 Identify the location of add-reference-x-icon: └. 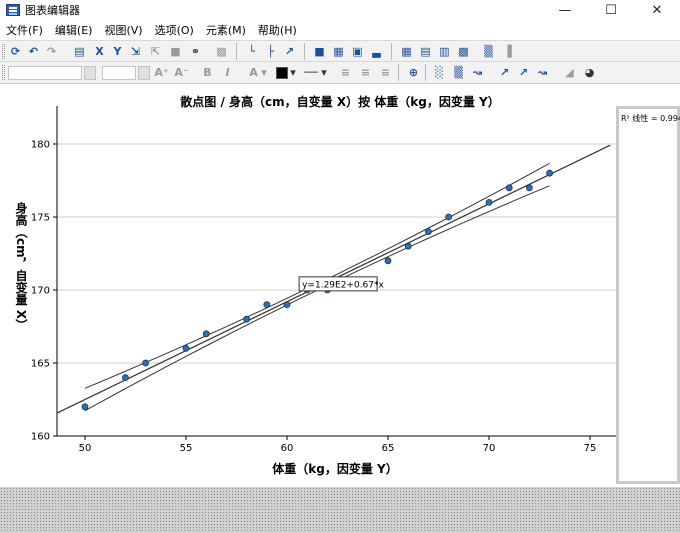
(251, 51).